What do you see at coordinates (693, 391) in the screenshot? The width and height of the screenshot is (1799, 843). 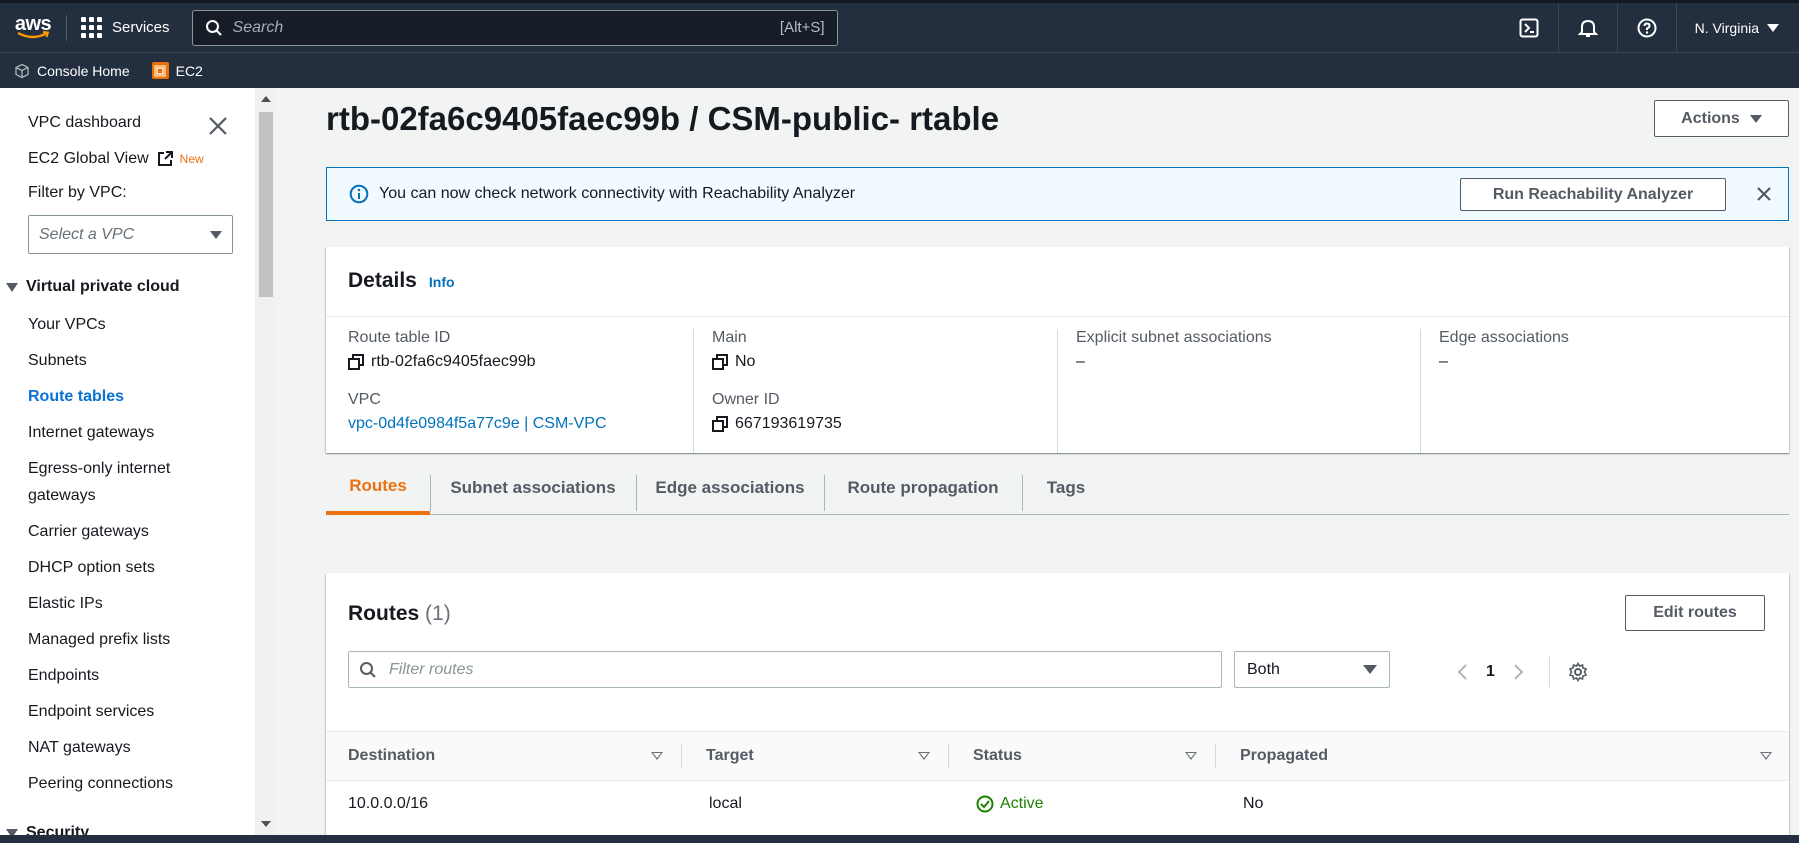 I see `column-divider` at bounding box center [693, 391].